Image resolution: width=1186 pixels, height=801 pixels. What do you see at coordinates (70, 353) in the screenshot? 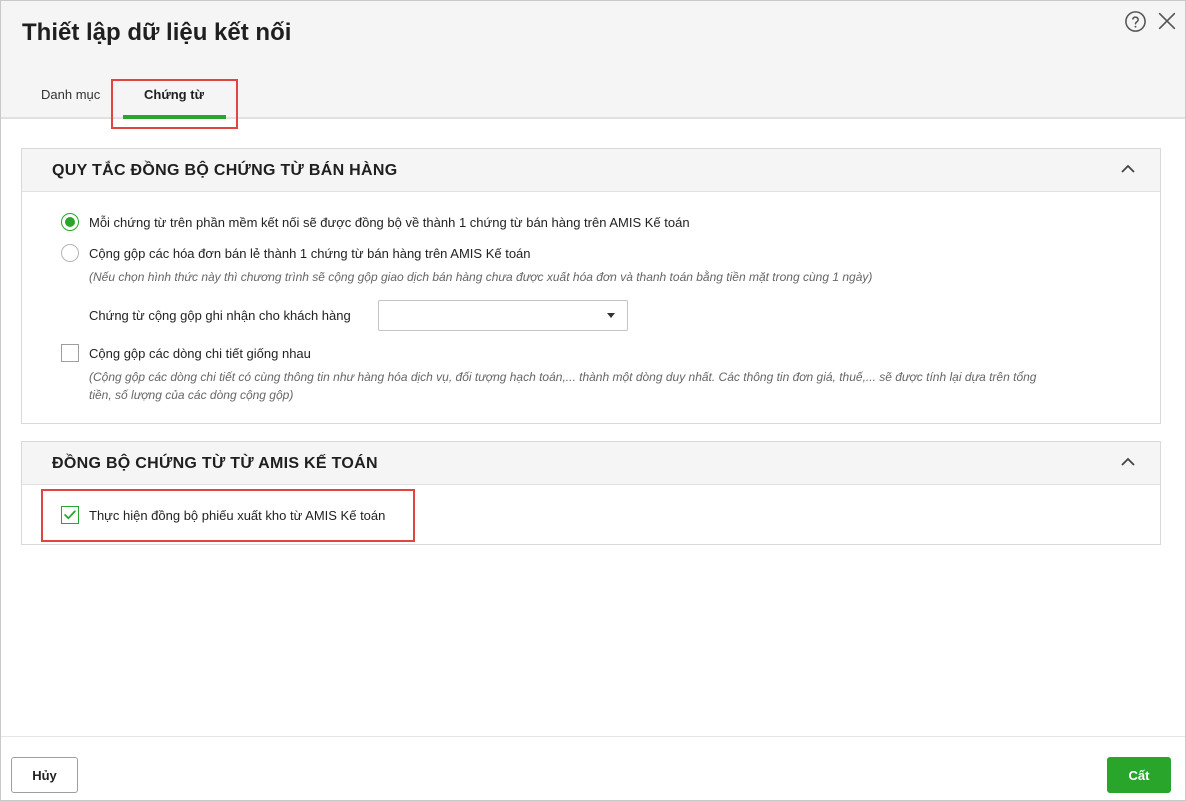
I see `merge-lines-checkbox` at bounding box center [70, 353].